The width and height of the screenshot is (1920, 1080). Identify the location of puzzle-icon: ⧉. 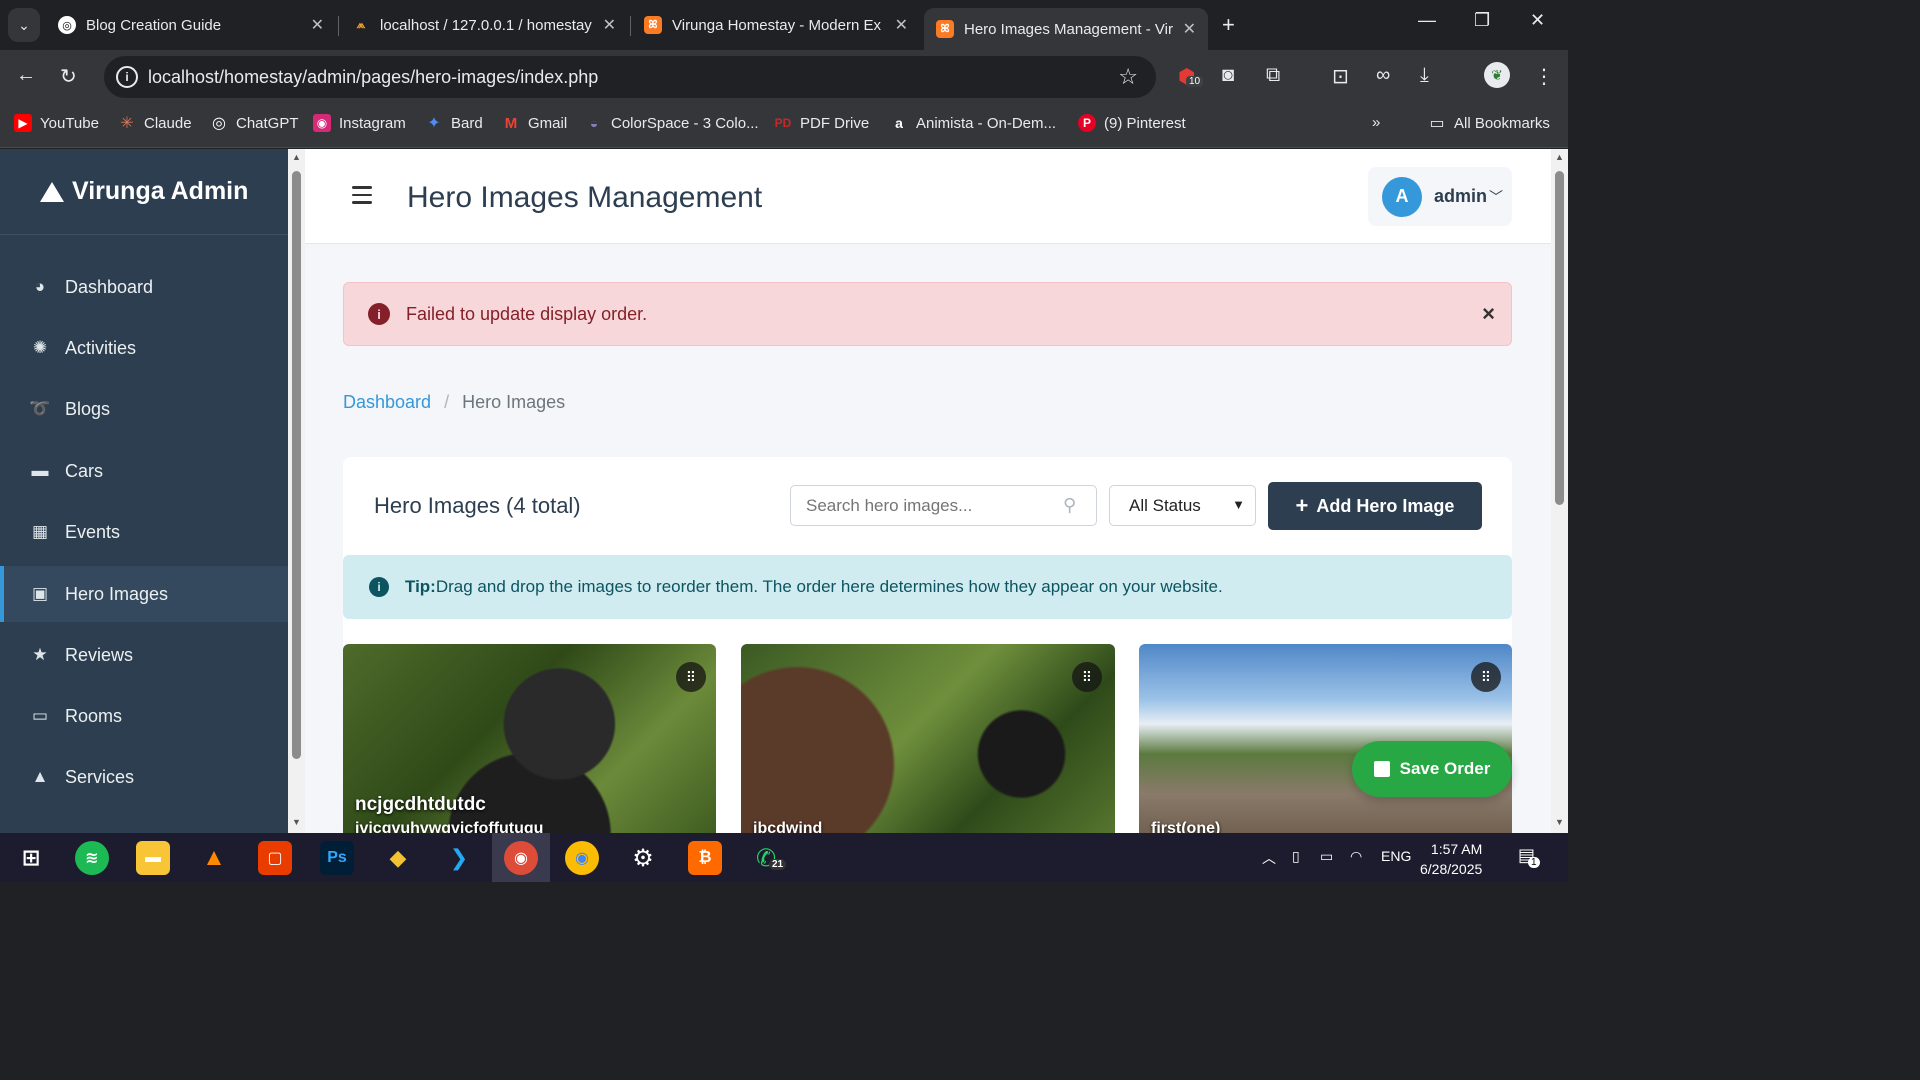
(1273, 75).